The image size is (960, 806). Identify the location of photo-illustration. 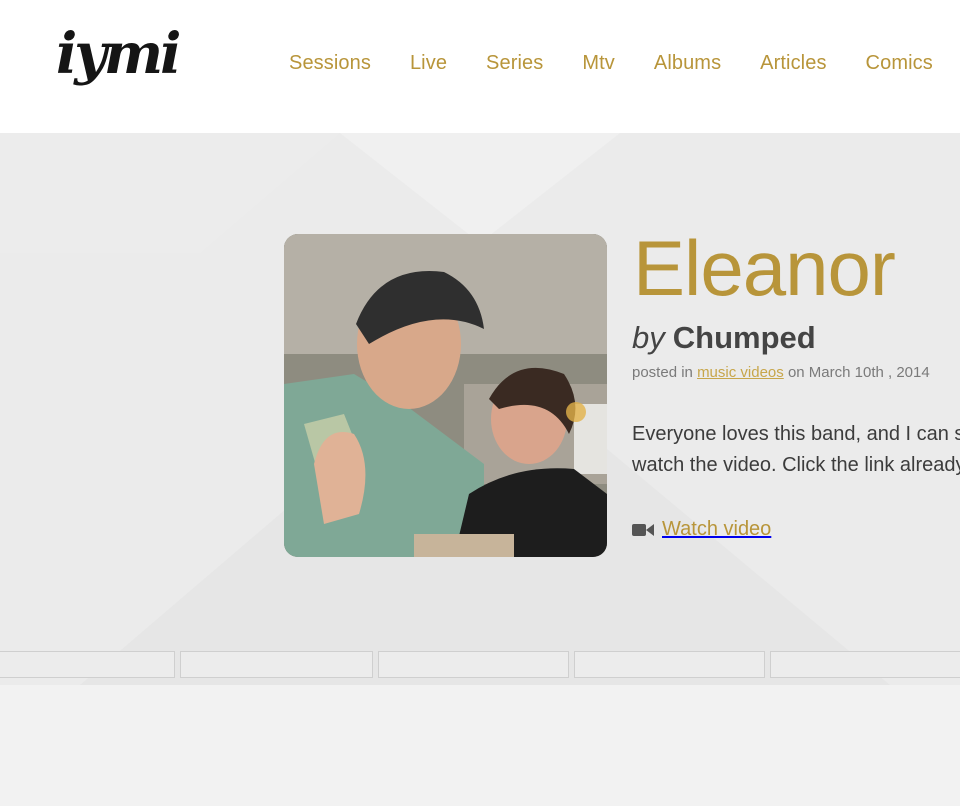
(445, 395).